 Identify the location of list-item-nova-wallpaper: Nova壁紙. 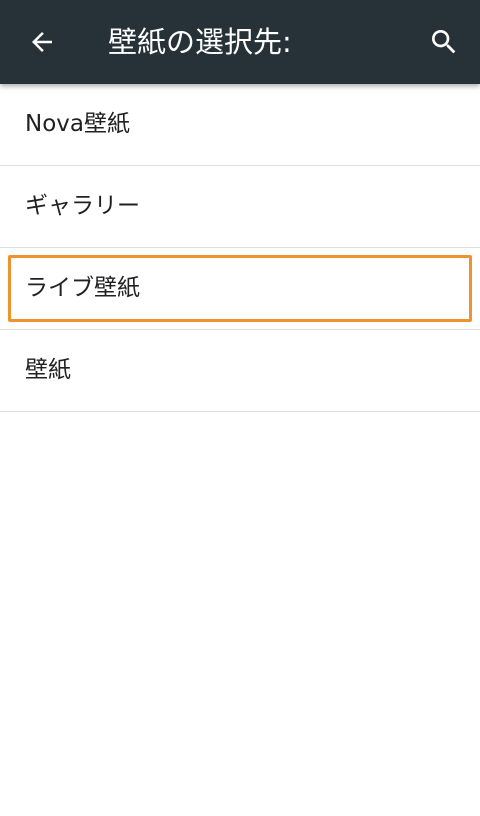
(240, 125).